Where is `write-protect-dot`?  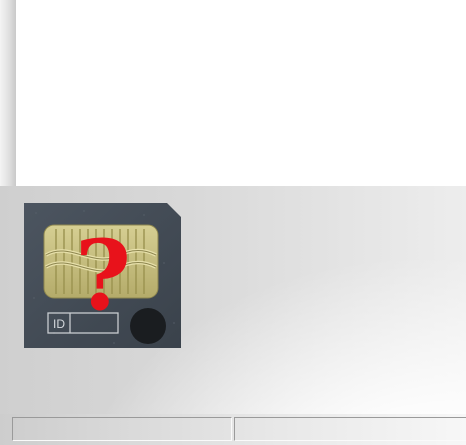
write-protect-dot is located at coordinates (148, 326).